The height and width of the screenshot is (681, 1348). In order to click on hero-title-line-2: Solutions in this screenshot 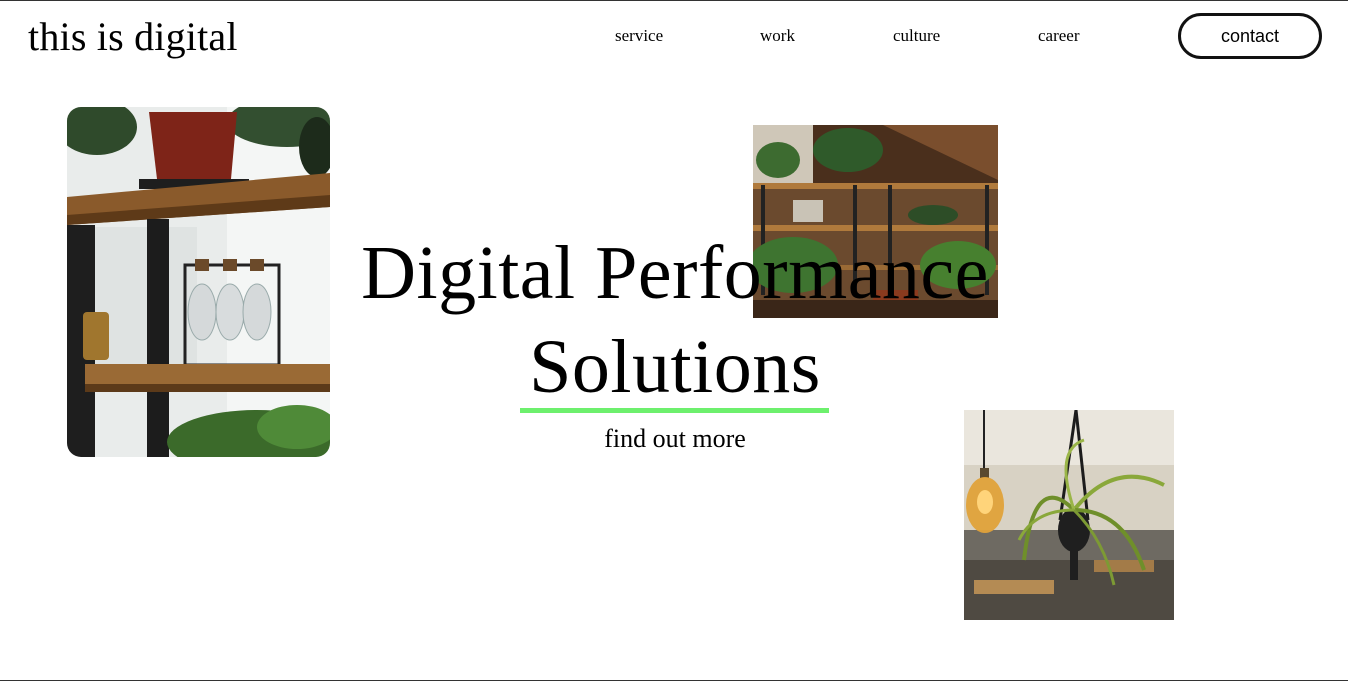, I will do `click(675, 367)`.